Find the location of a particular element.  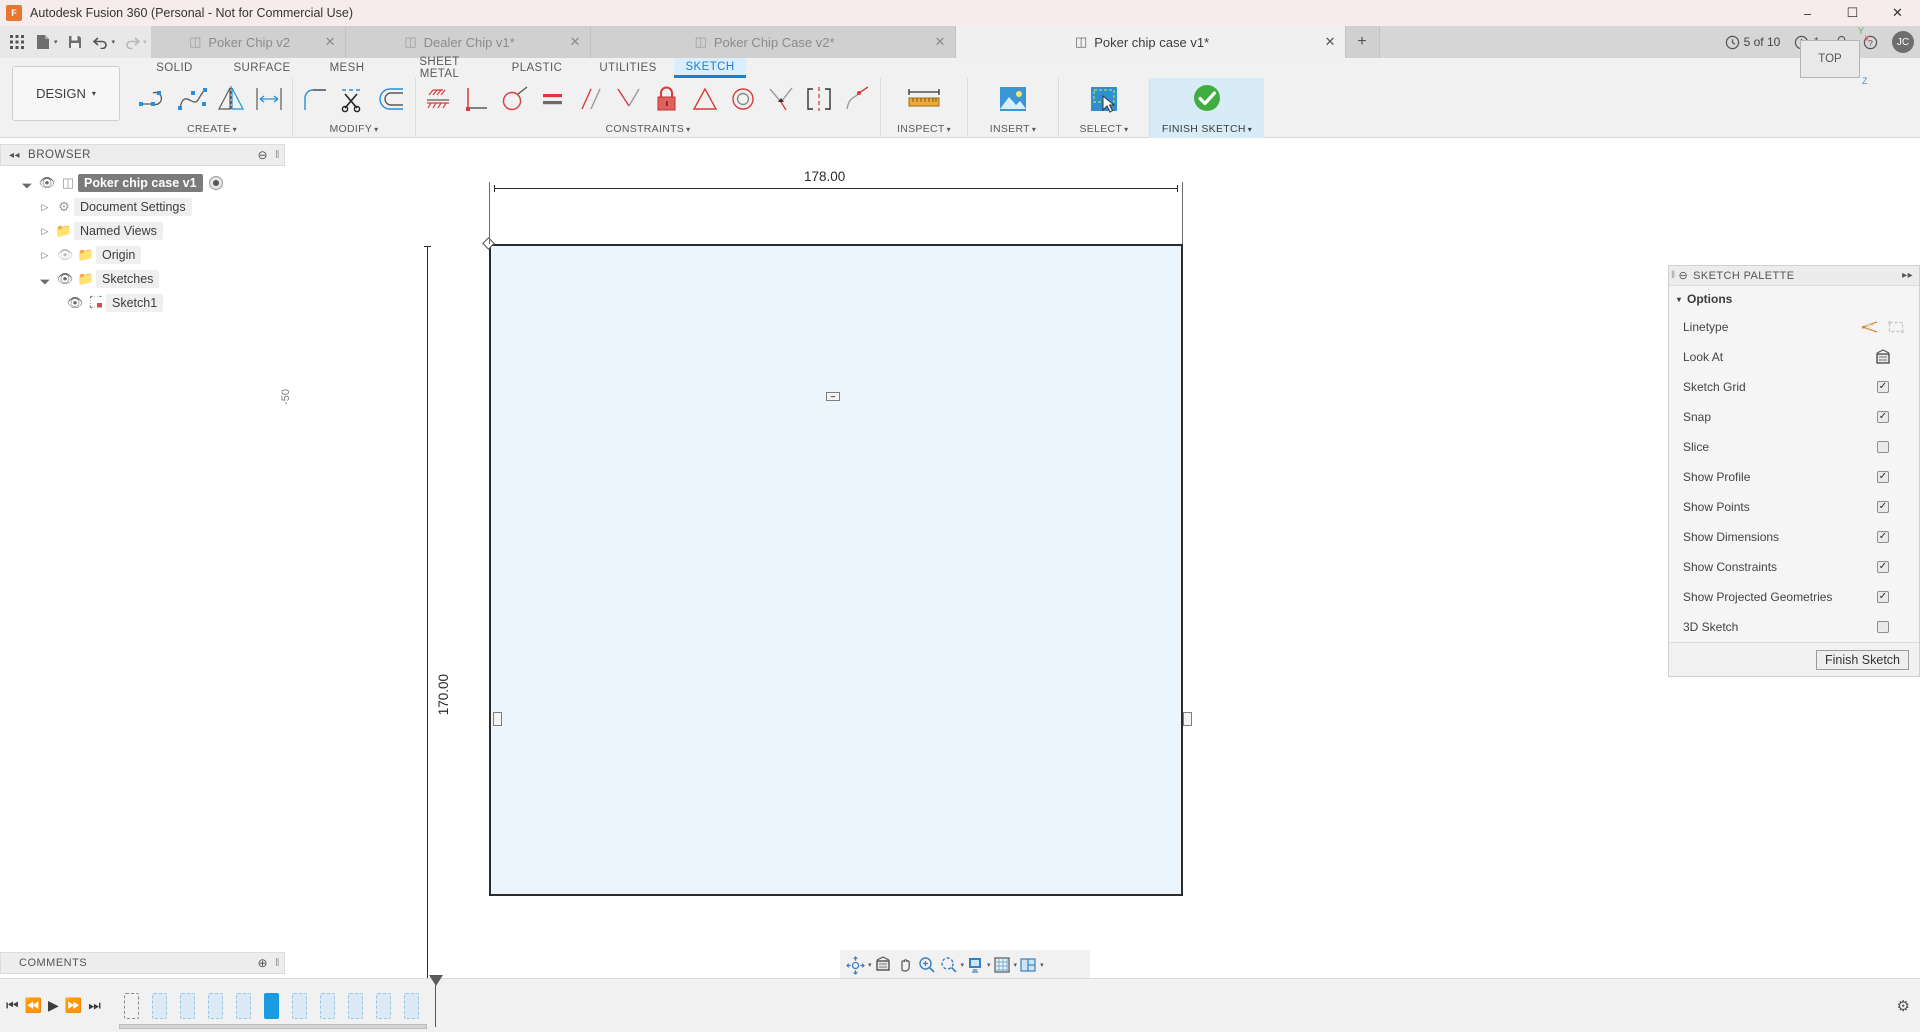

construction-line-icon is located at coordinates (1870, 327).